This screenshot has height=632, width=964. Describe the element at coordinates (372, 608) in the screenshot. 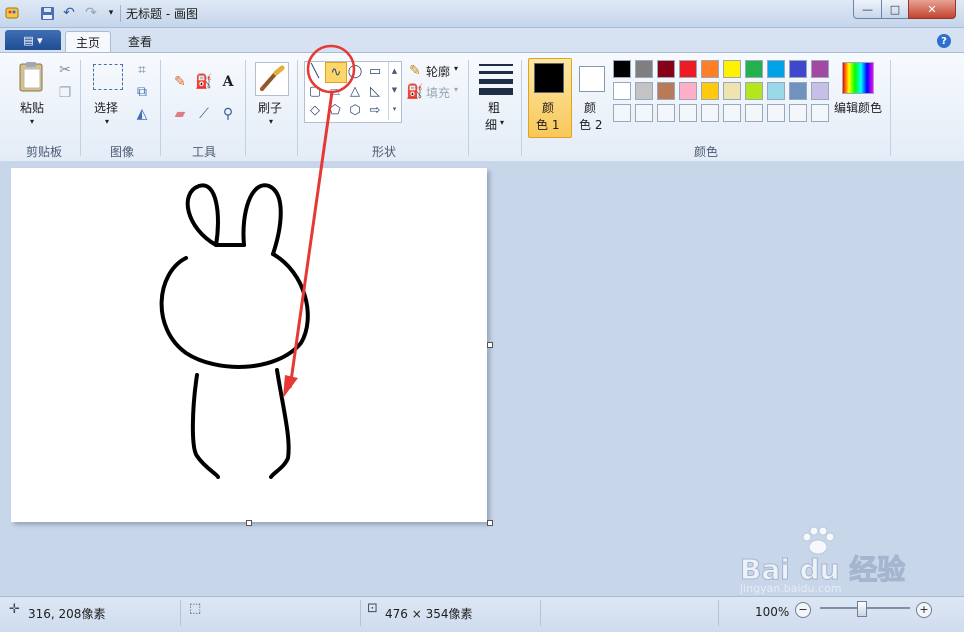

I see `canvas-size-icon: ⊡` at that location.